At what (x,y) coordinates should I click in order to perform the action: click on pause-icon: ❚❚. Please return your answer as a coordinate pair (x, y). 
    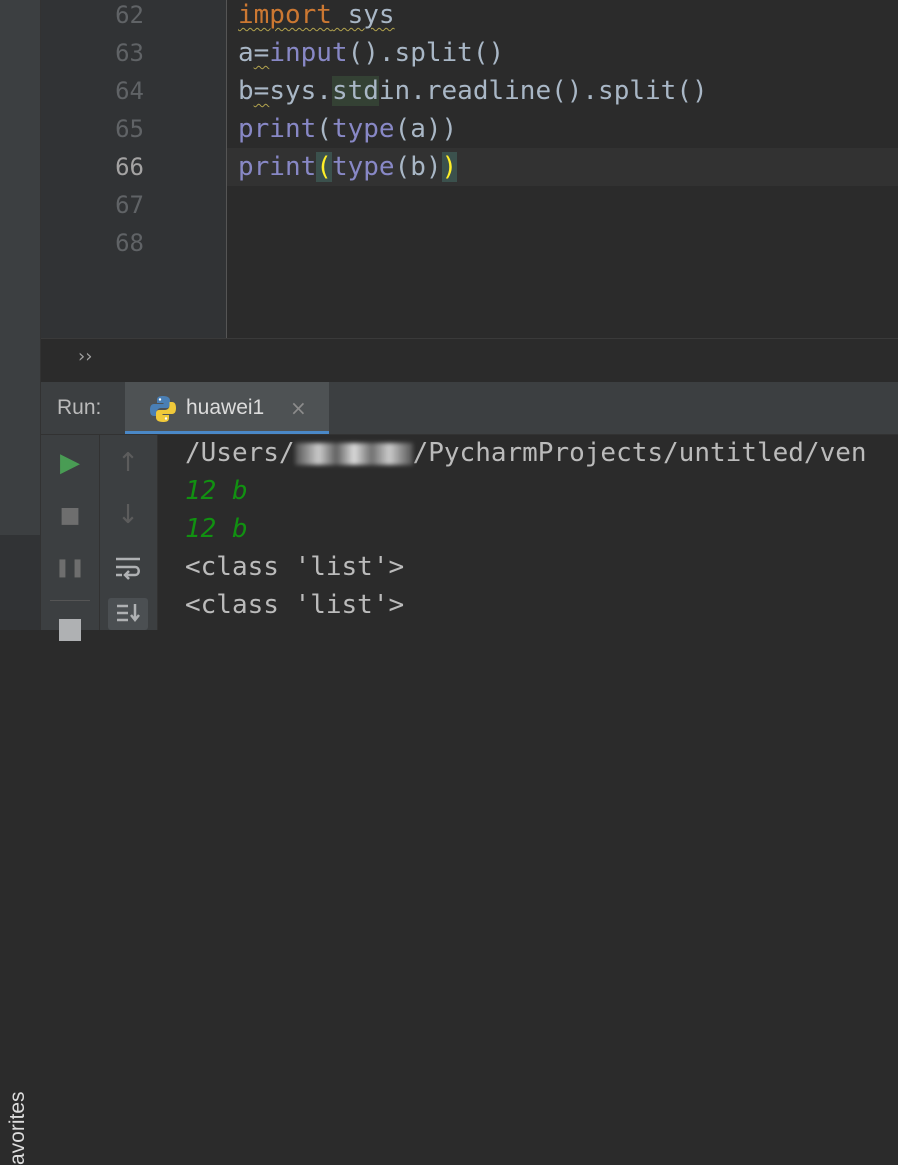
    Looking at the image, I should click on (70, 567).